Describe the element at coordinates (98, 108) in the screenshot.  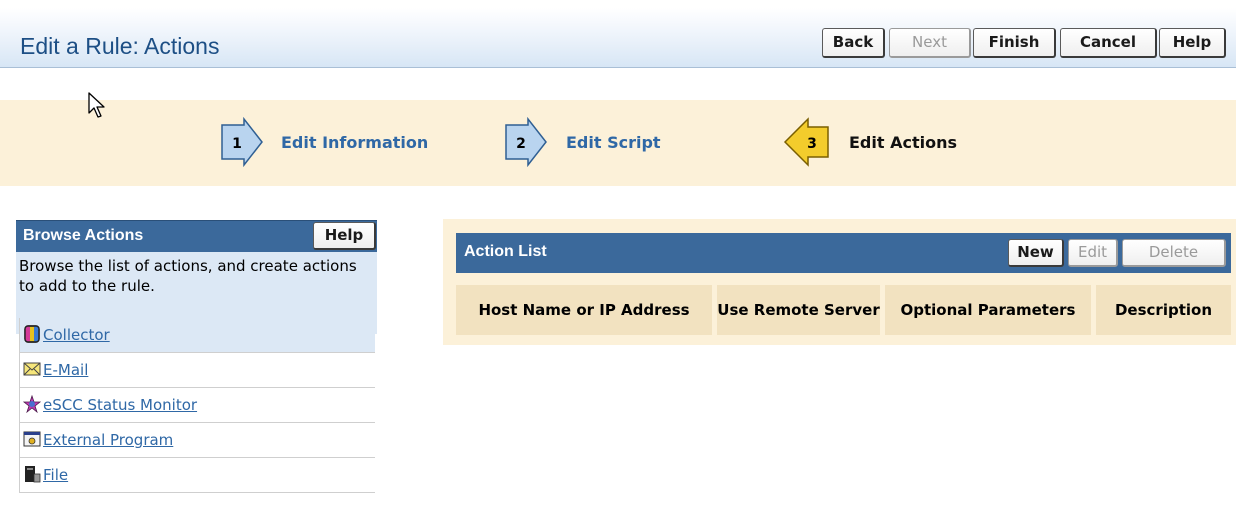
I see `mouse-pointer-icon` at that location.